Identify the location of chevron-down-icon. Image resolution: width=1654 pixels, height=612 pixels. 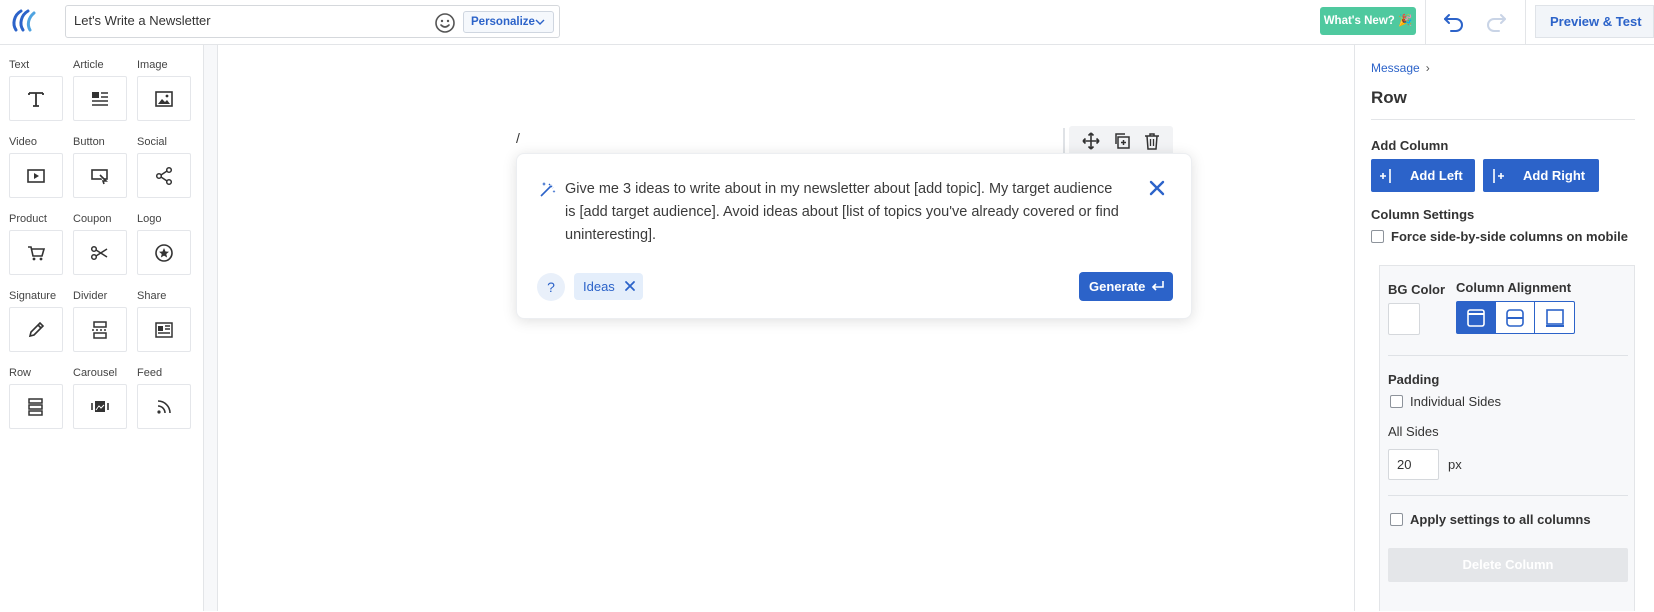
(540, 22).